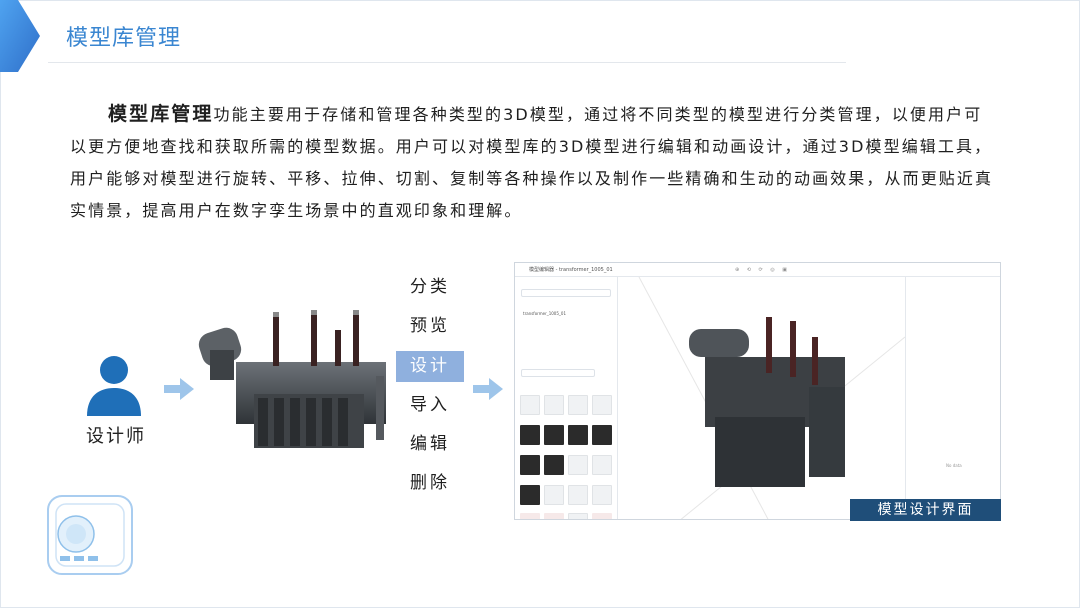 This screenshot has height=608, width=1080. Describe the element at coordinates (763, 270) in the screenshot. I see `toolbar-icons: ⊕ ⟲ ⟳ ◎ ▣` at that location.